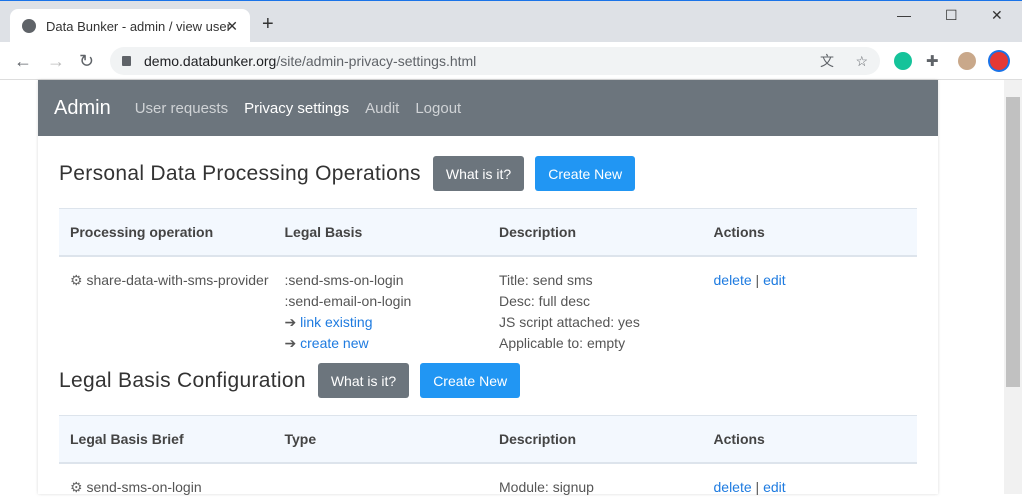 This screenshot has width=1022, height=498. I want to click on col-header: Legal Basis Brief, so click(166, 439).